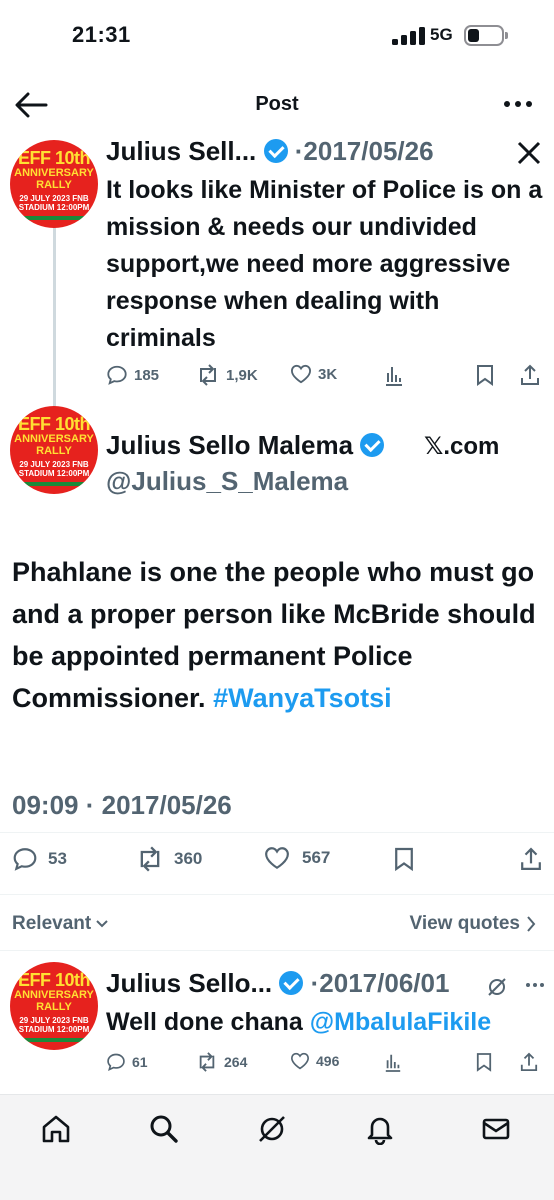 Image resolution: width=554 pixels, height=1200 pixels. I want to click on tweet-text: Well done chana @MbalulaFikile, so click(328, 1022).